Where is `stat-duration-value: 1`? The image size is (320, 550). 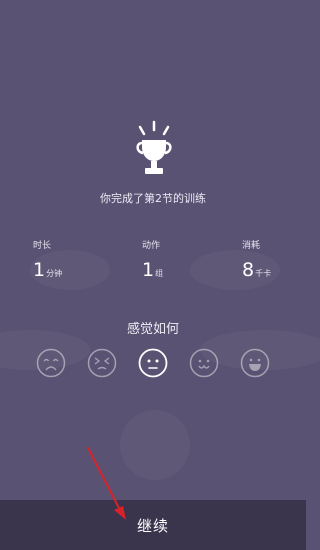
stat-duration-value: 1 is located at coordinates (39, 270).